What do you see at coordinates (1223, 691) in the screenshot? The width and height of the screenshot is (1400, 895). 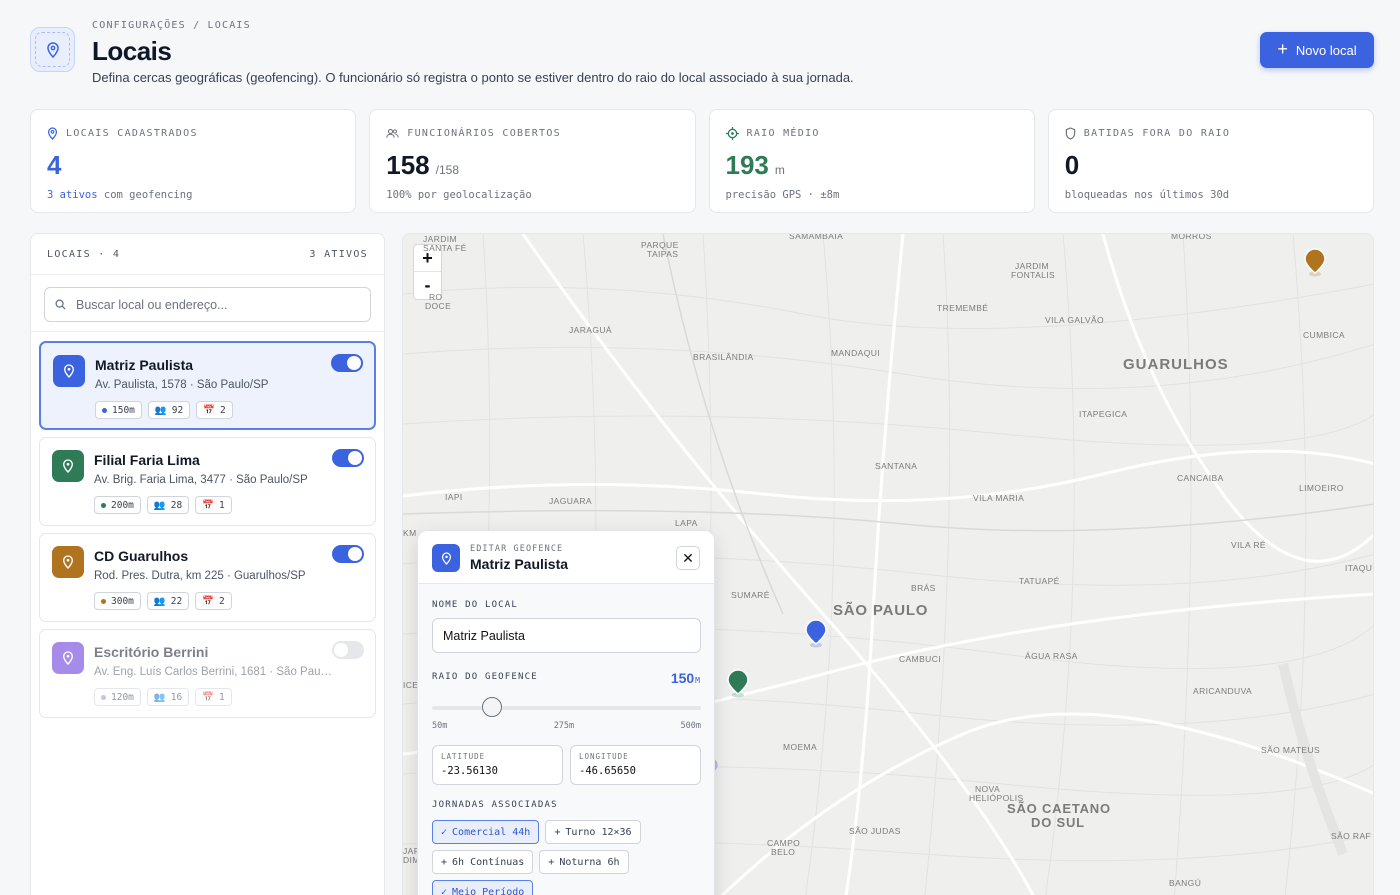 I see `map-label: ARICANDUVA` at bounding box center [1223, 691].